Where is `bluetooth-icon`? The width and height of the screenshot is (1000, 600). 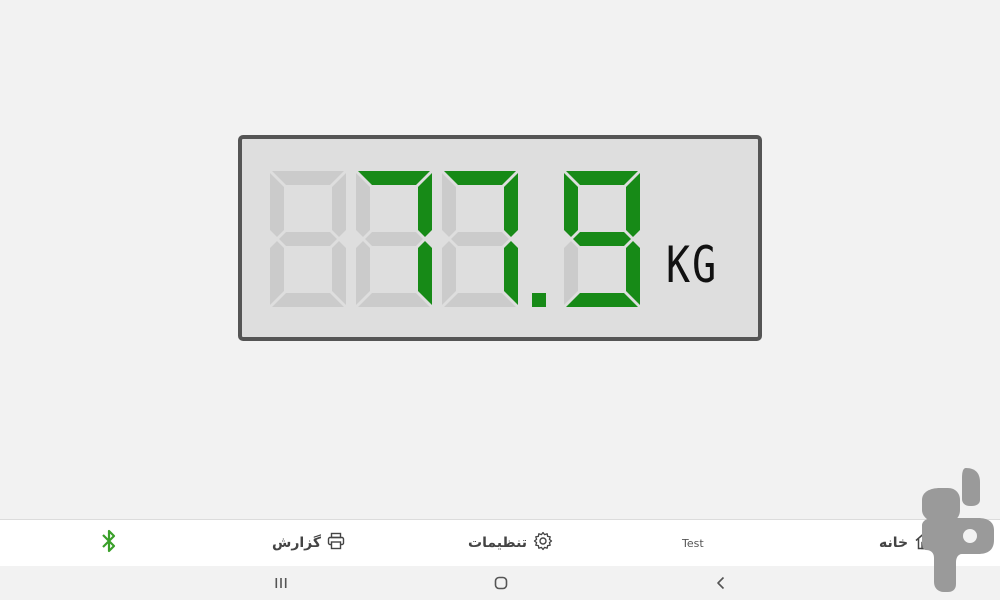
bluetooth-icon is located at coordinates (109, 543).